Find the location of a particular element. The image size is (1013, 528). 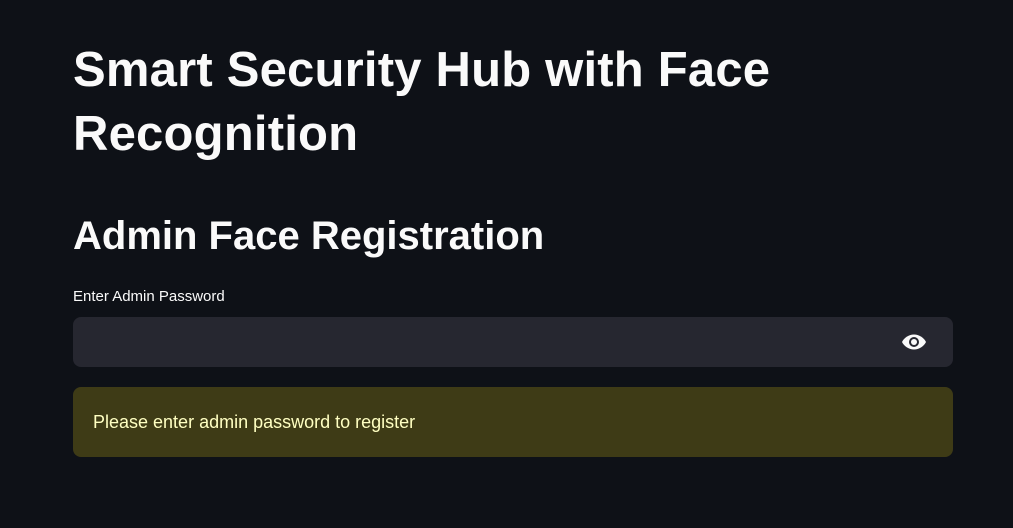

show-password-button is located at coordinates (914, 342).